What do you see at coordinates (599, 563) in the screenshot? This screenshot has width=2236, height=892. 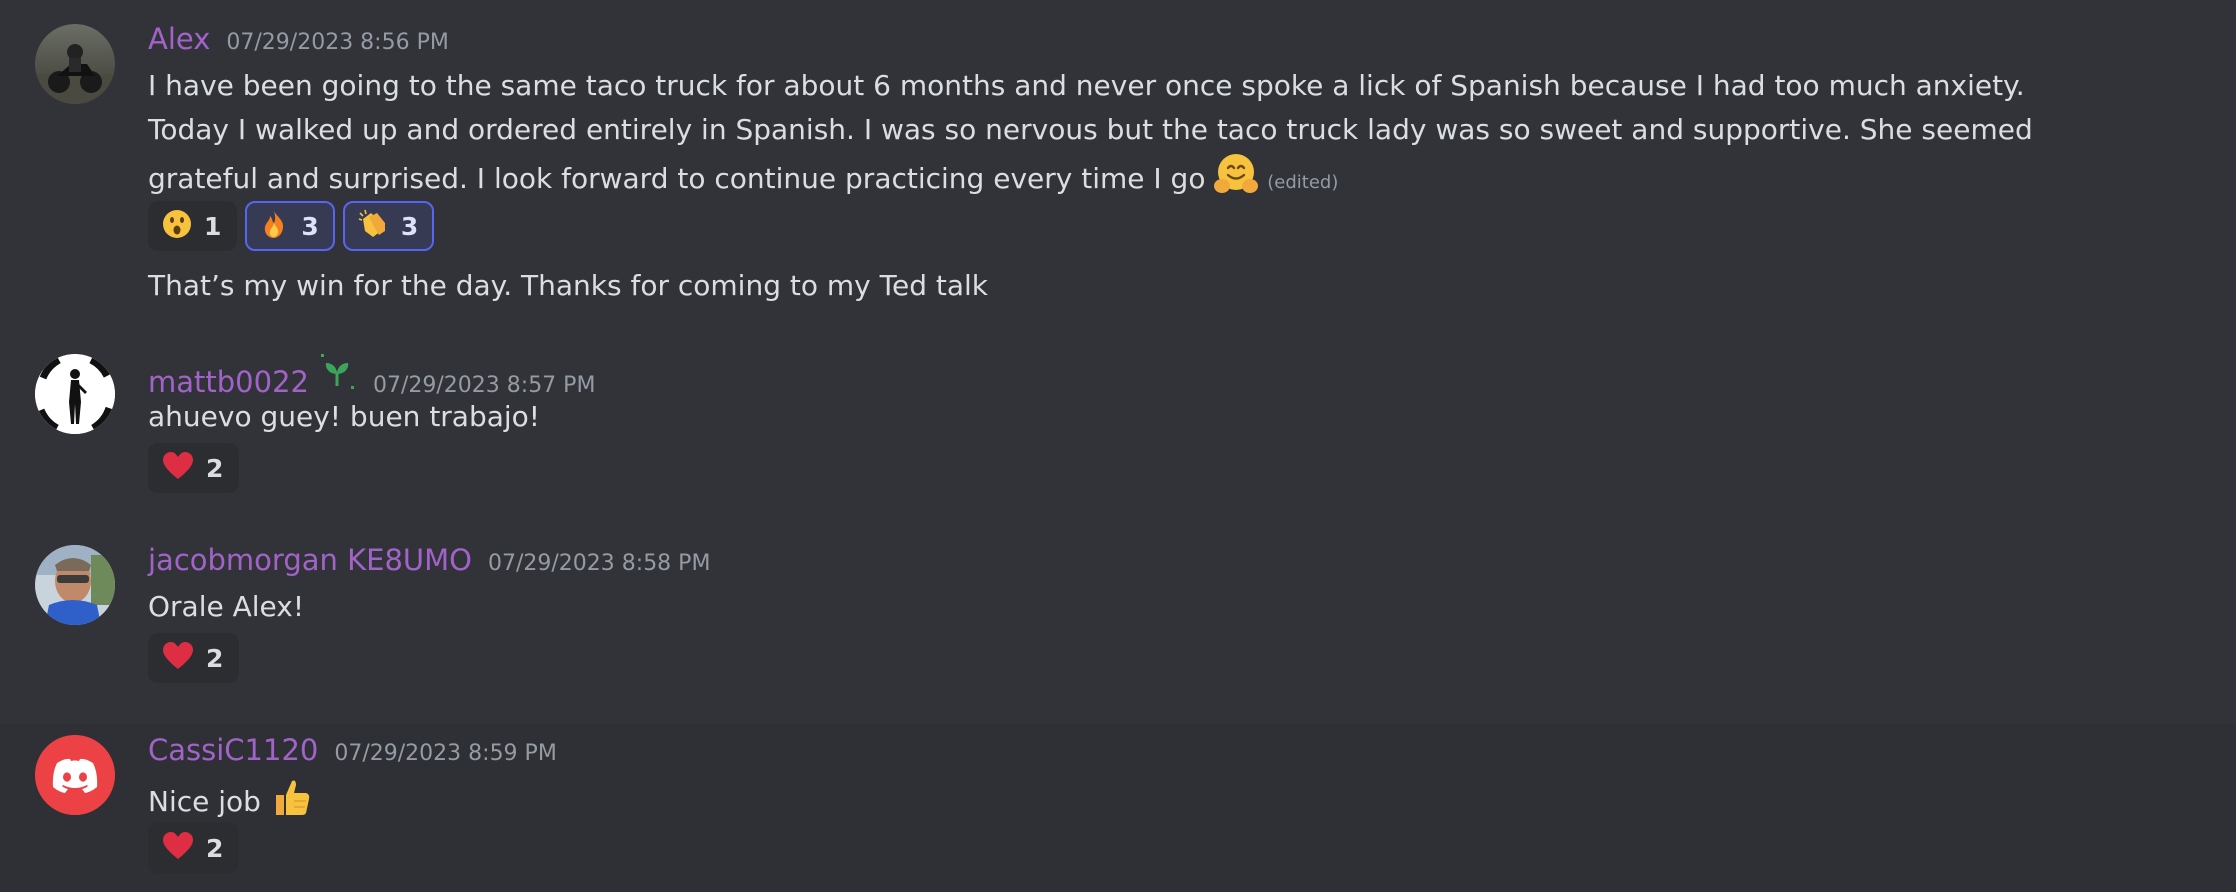 I see `timestamp: 07/29/2023 8:58 PM` at bounding box center [599, 563].